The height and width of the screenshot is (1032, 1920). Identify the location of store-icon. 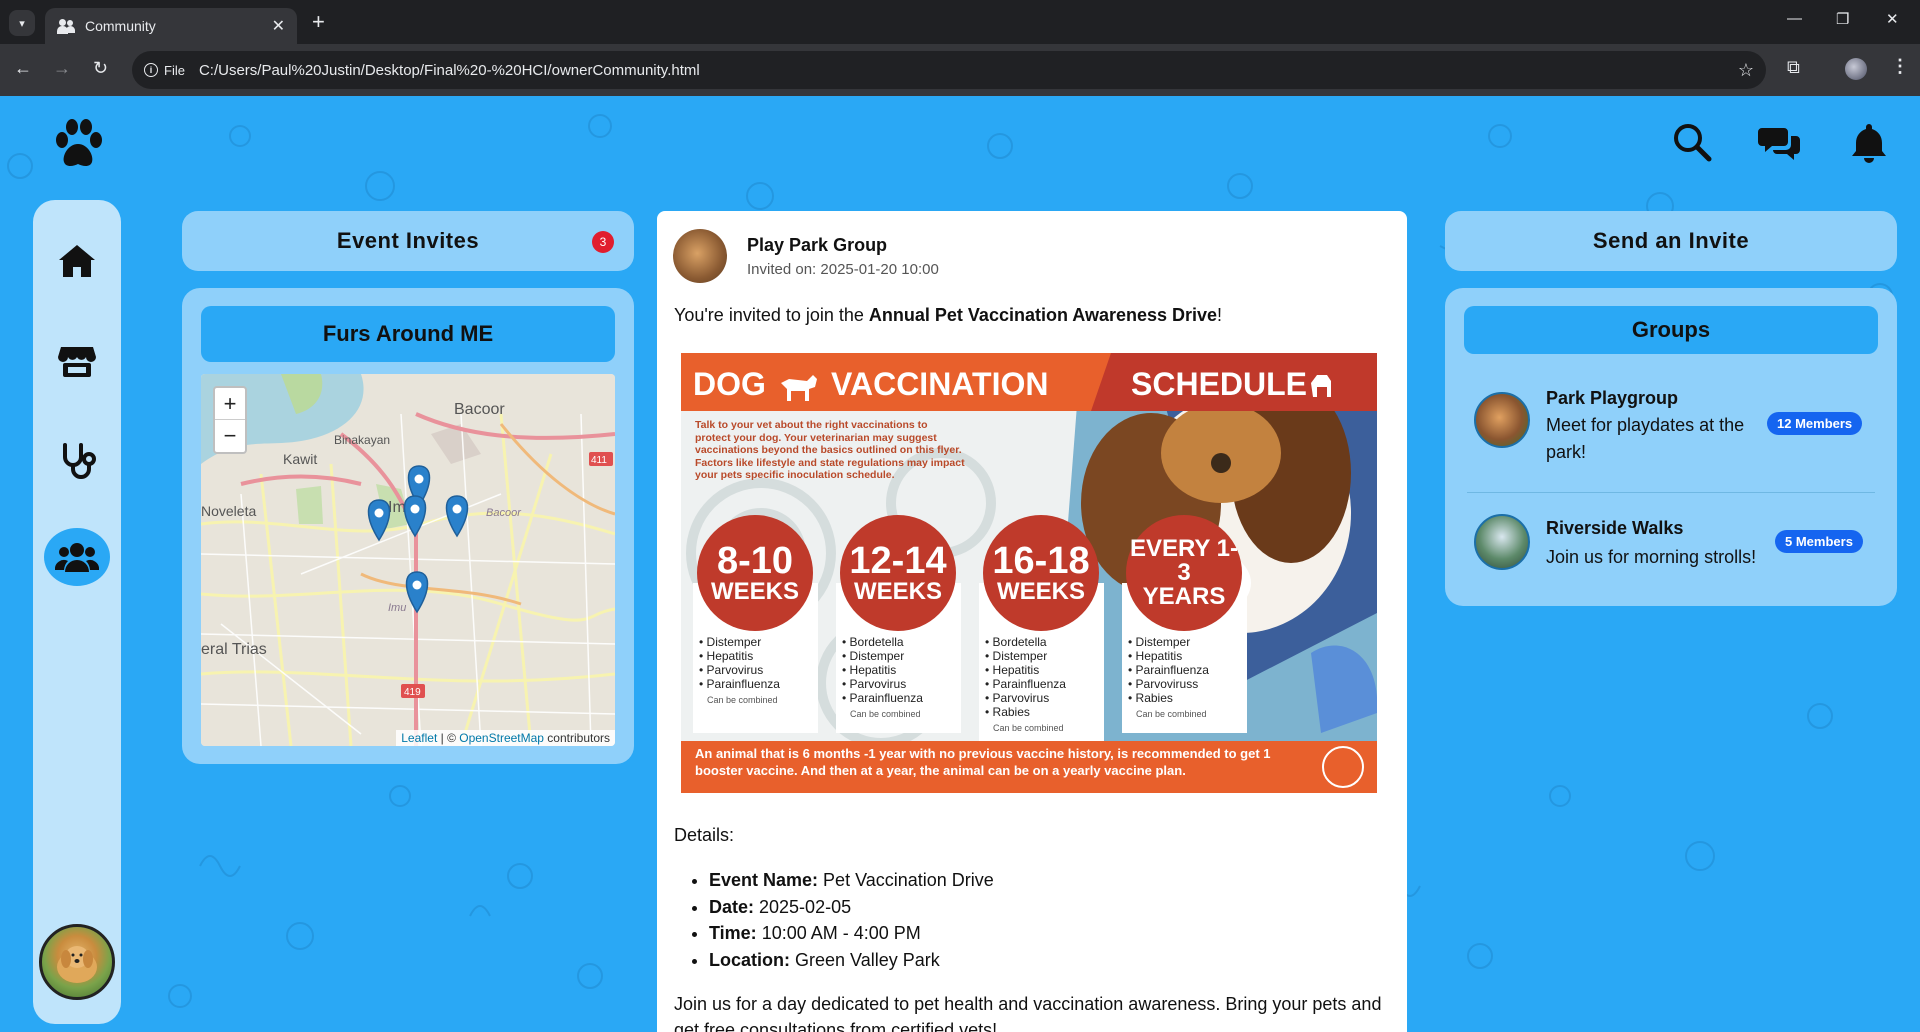
(77, 362).